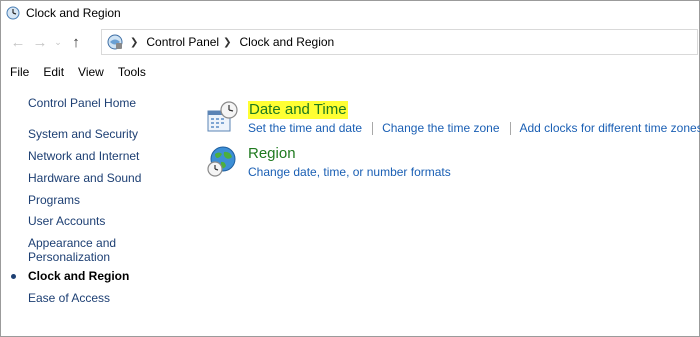 This screenshot has height=337, width=700. What do you see at coordinates (73, 13) in the screenshot?
I see `window-title: Clock and Region` at bounding box center [73, 13].